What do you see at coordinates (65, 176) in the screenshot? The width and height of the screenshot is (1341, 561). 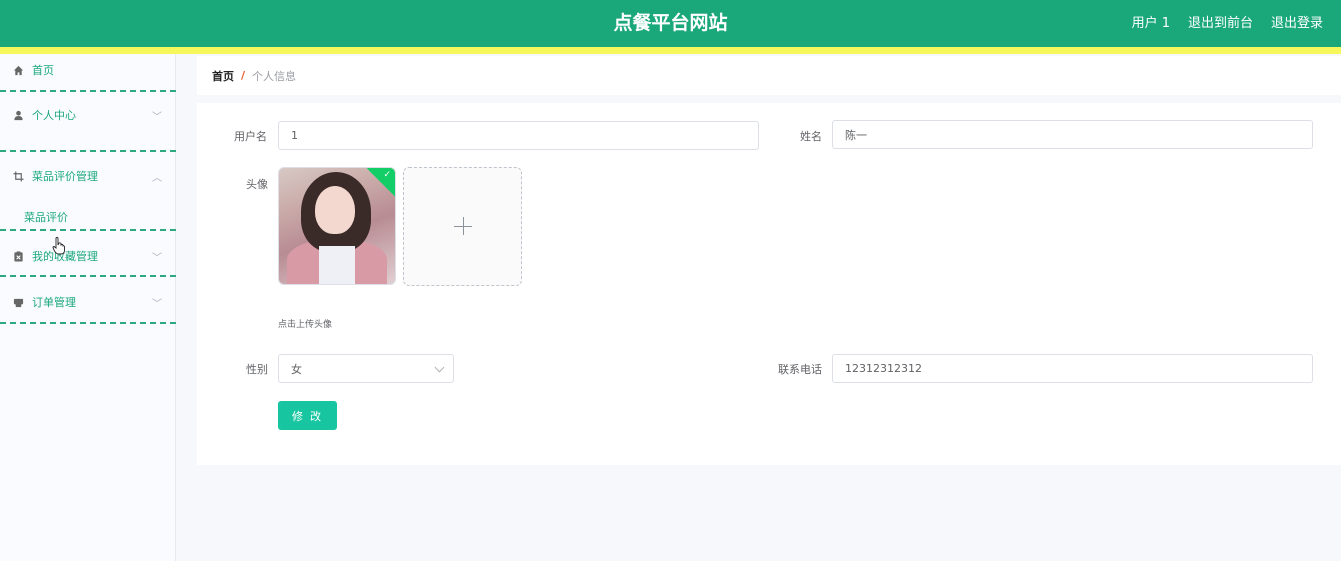 I see `sidebar-item-label: 菜品评价管理` at bounding box center [65, 176].